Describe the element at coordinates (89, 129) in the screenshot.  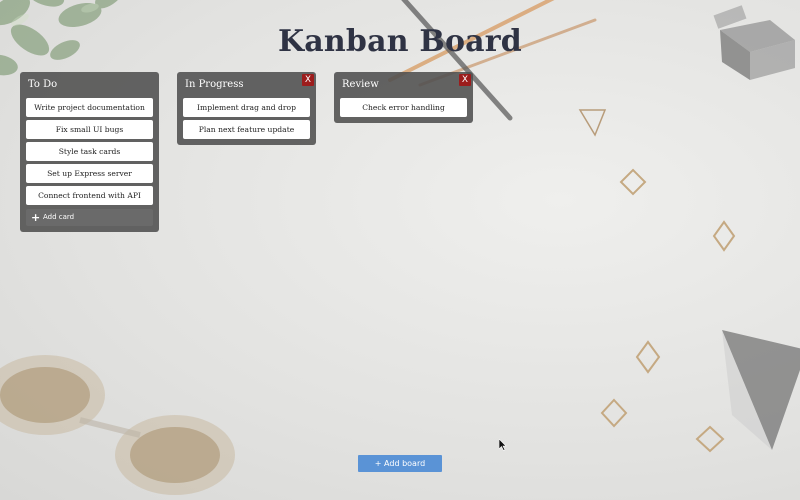
I see `task-card: Fix small UI bugs` at that location.